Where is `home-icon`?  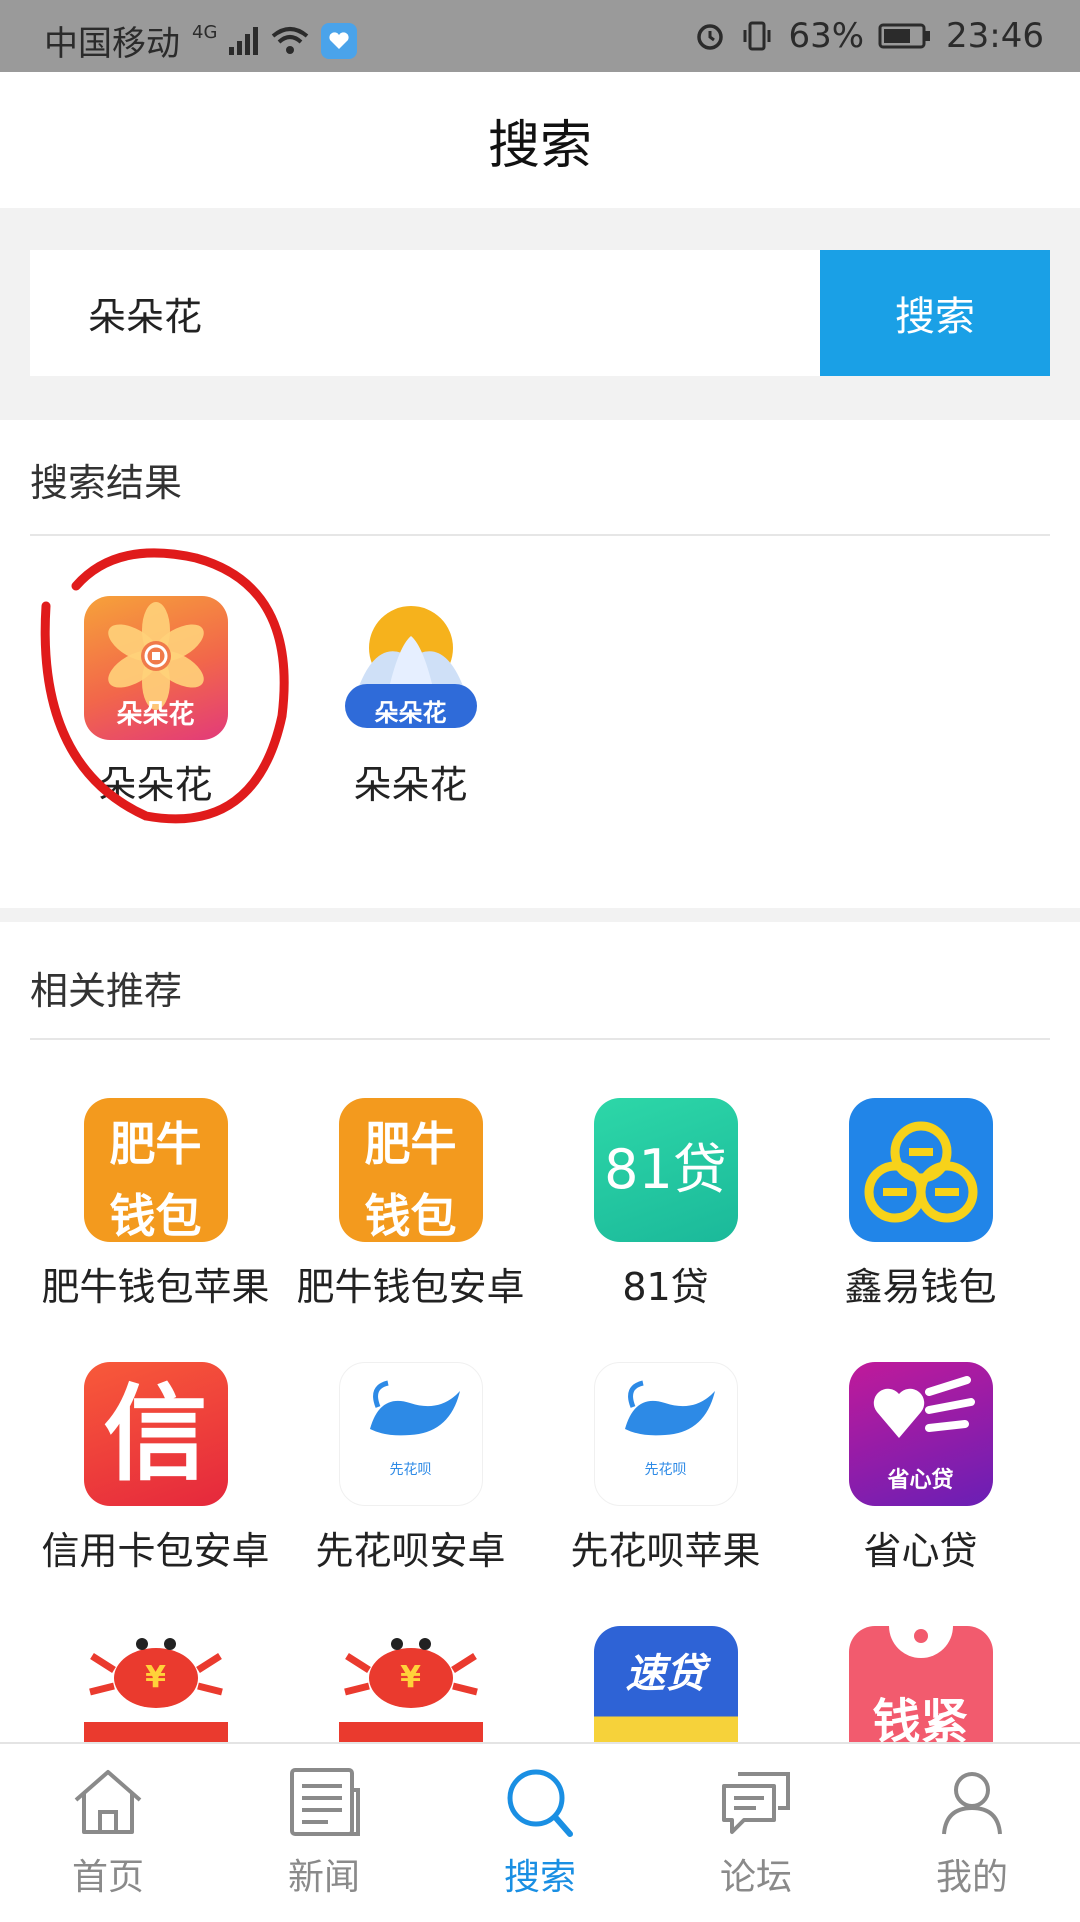
home-icon is located at coordinates (108, 1802).